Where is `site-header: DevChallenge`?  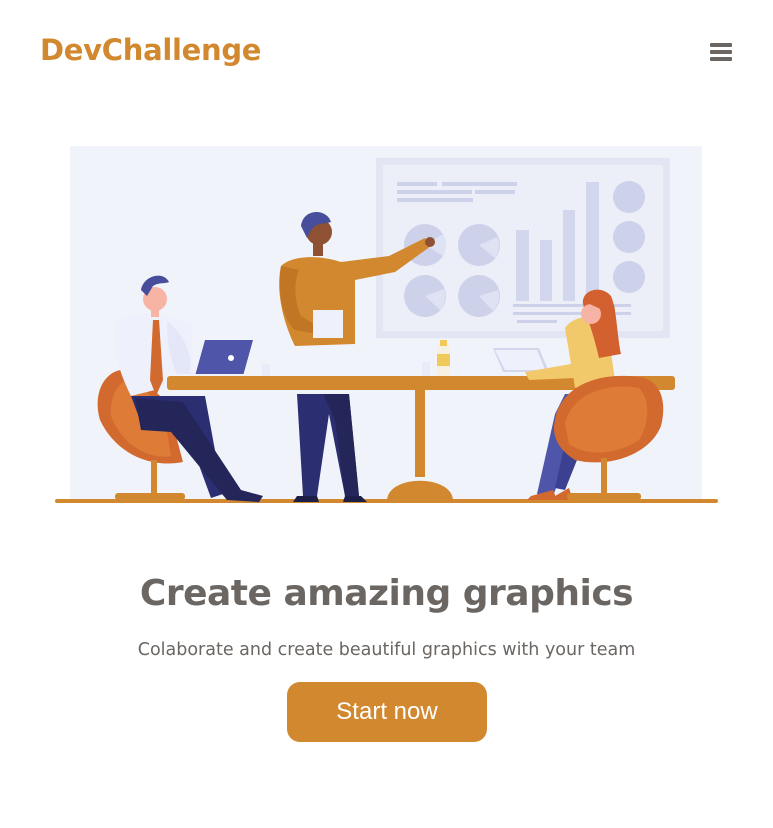 site-header: DevChallenge is located at coordinates (386, 50).